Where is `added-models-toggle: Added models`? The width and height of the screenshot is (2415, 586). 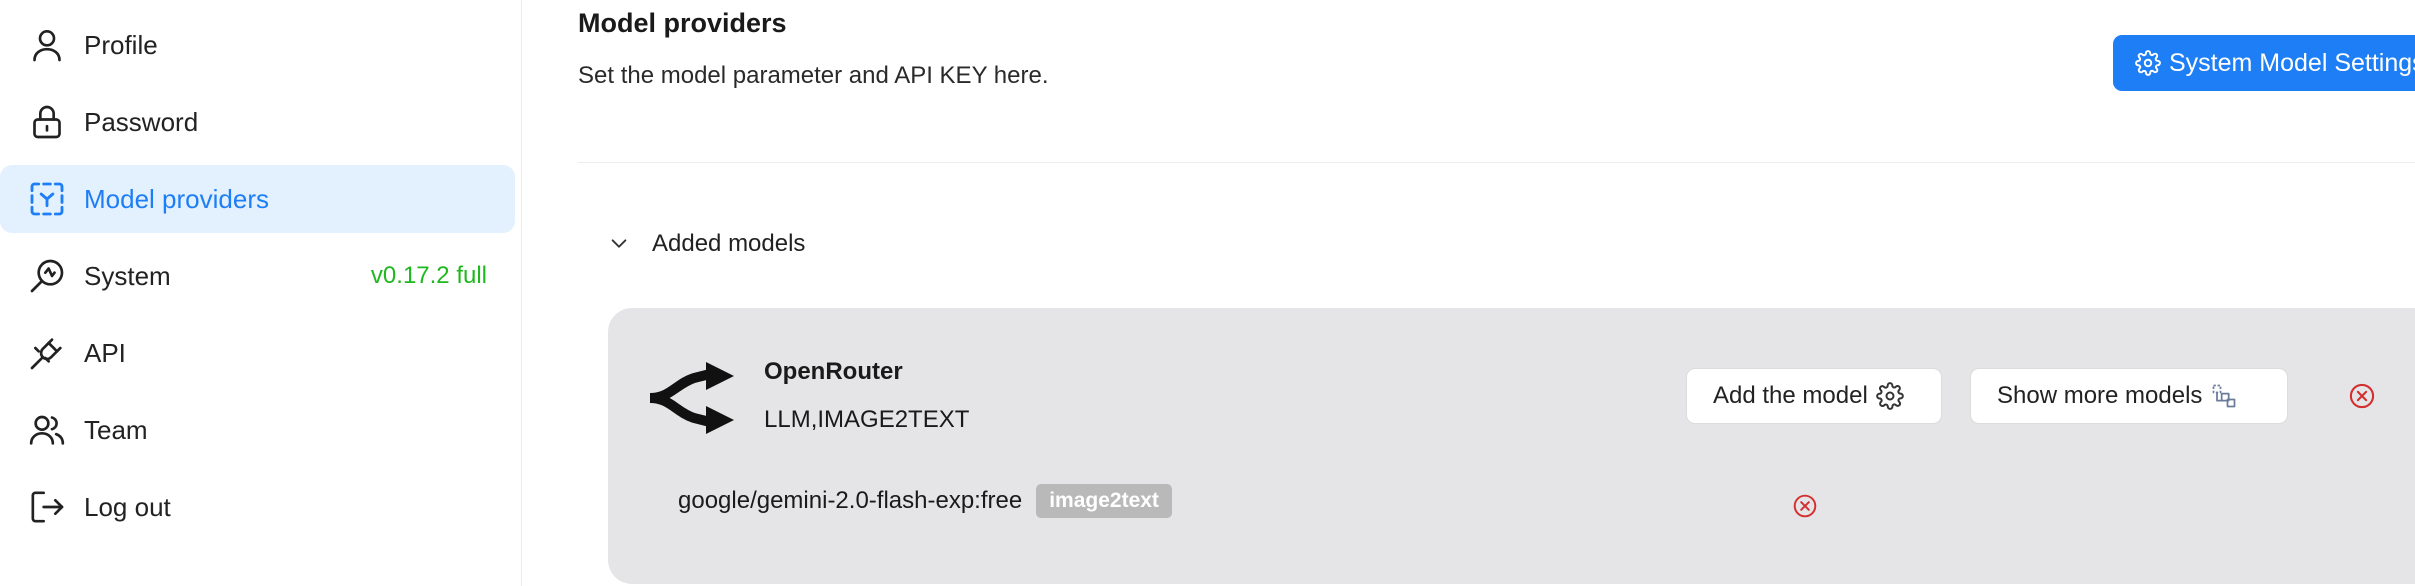 added-models-toggle: Added models is located at coordinates (706, 244).